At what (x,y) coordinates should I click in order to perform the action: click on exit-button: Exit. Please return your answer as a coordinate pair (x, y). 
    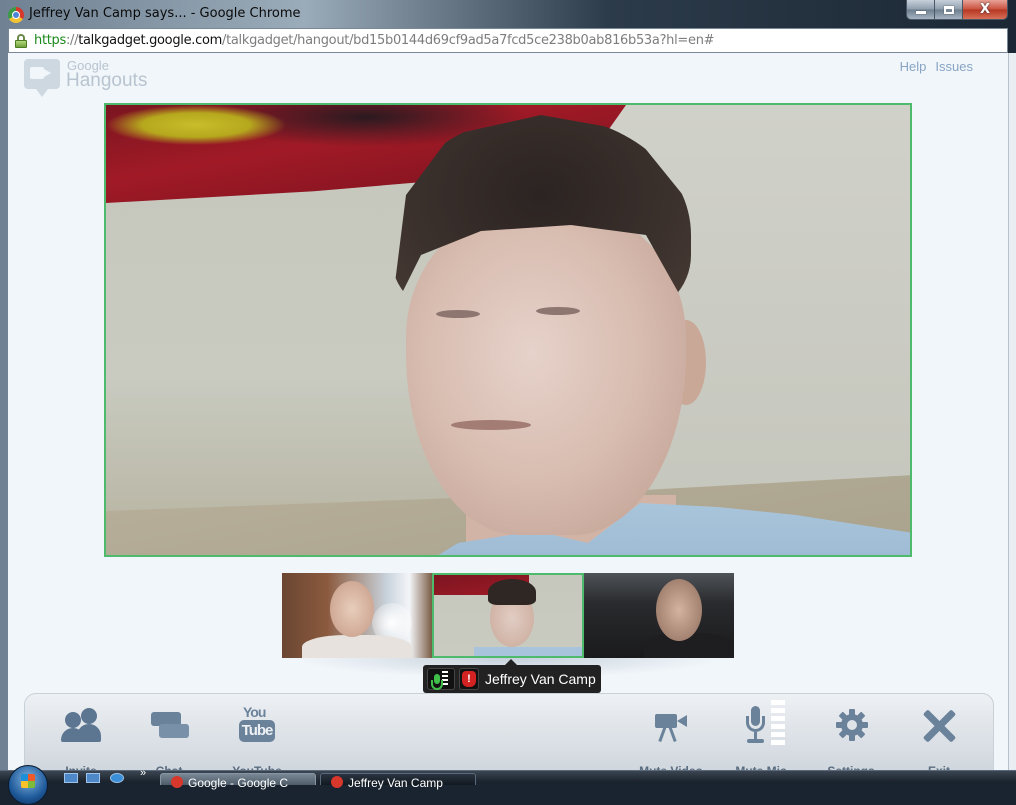
    Looking at the image, I should click on (939, 736).